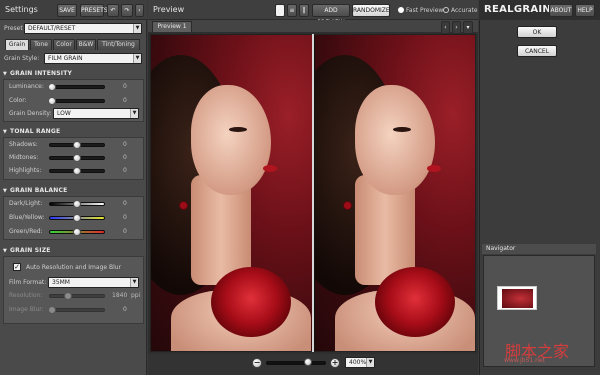  Describe the element at coordinates (125, 144) in the screenshot. I see `shadows-value: 0` at that location.